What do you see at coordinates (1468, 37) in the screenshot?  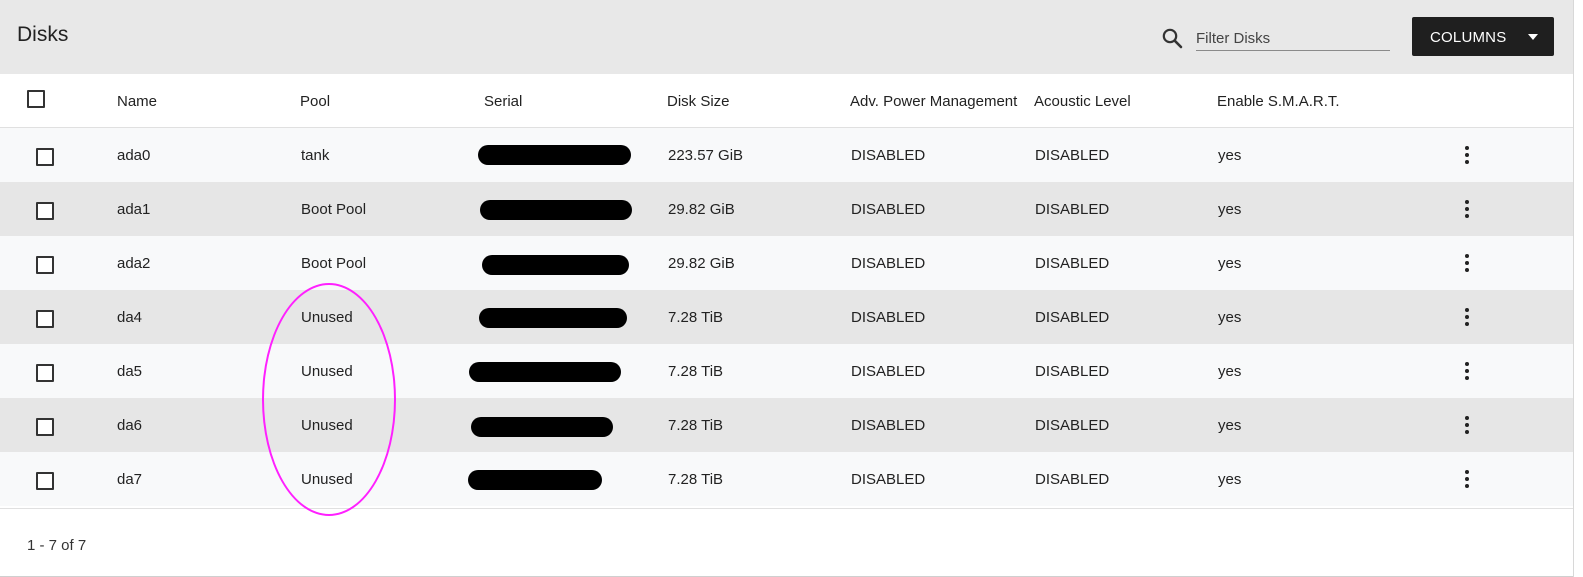 I see `columns-button-label: COLUMNS` at bounding box center [1468, 37].